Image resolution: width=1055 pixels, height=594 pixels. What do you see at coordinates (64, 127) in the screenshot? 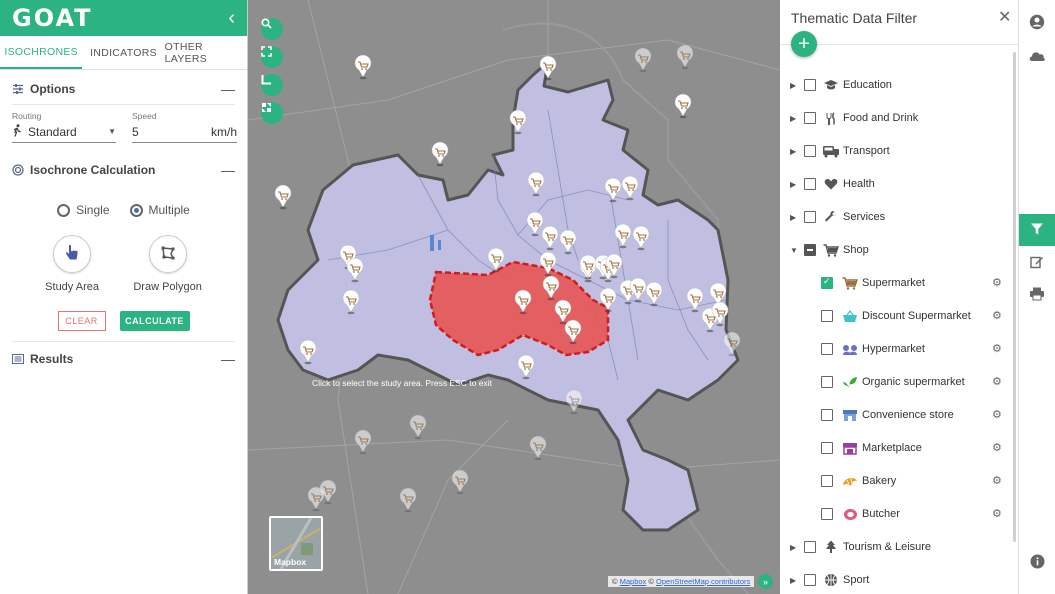
I see `routing-select: Routing Standard ▼` at bounding box center [64, 127].